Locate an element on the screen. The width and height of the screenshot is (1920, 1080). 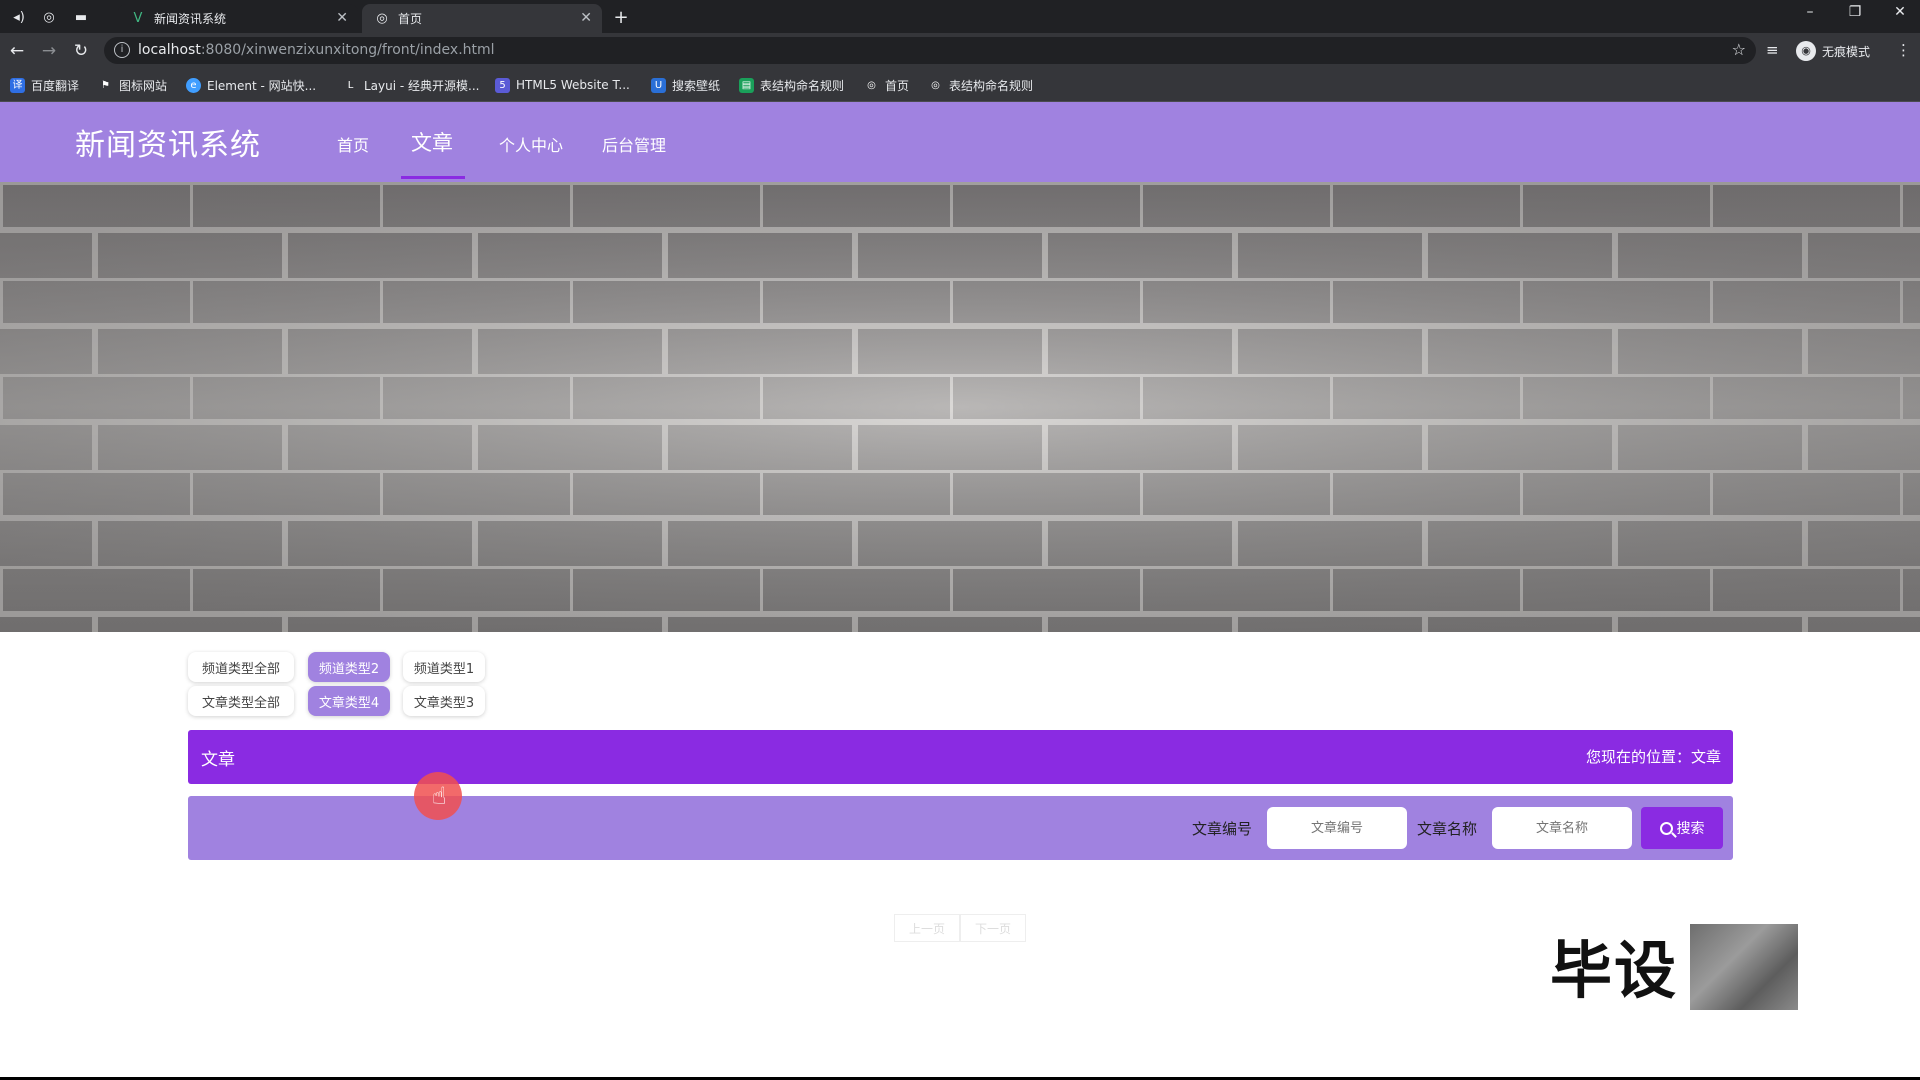
bookmark-label: 首页 is located at coordinates (897, 85).